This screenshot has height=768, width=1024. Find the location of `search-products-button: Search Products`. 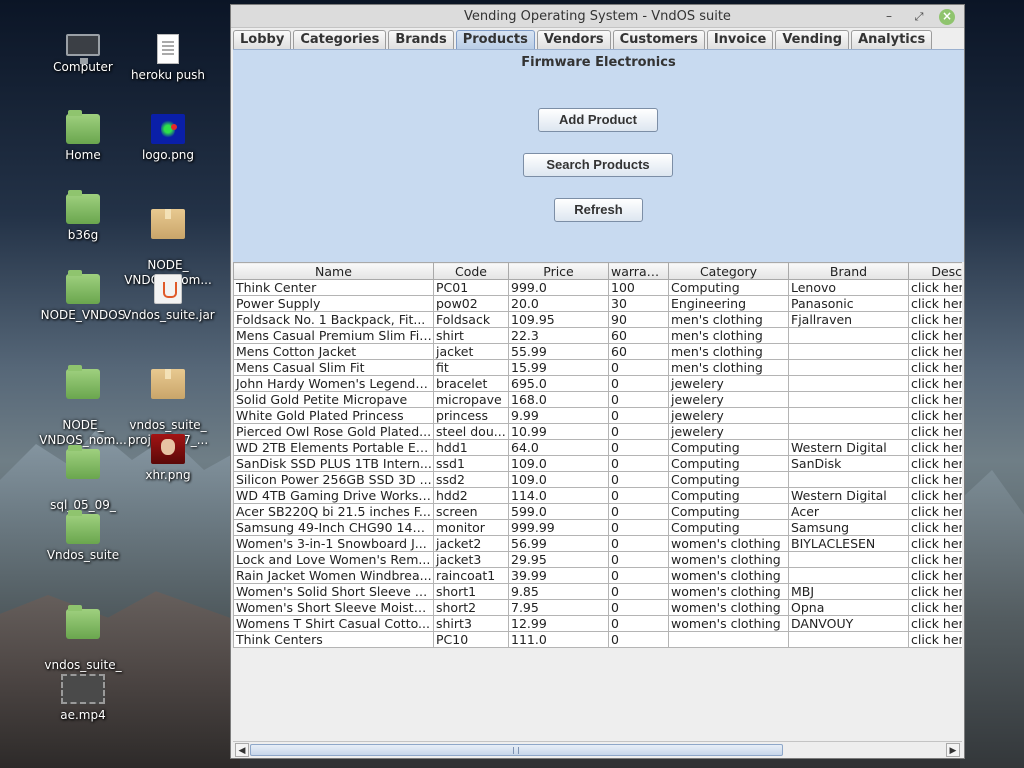

search-products-button: Search Products is located at coordinates (598, 165).